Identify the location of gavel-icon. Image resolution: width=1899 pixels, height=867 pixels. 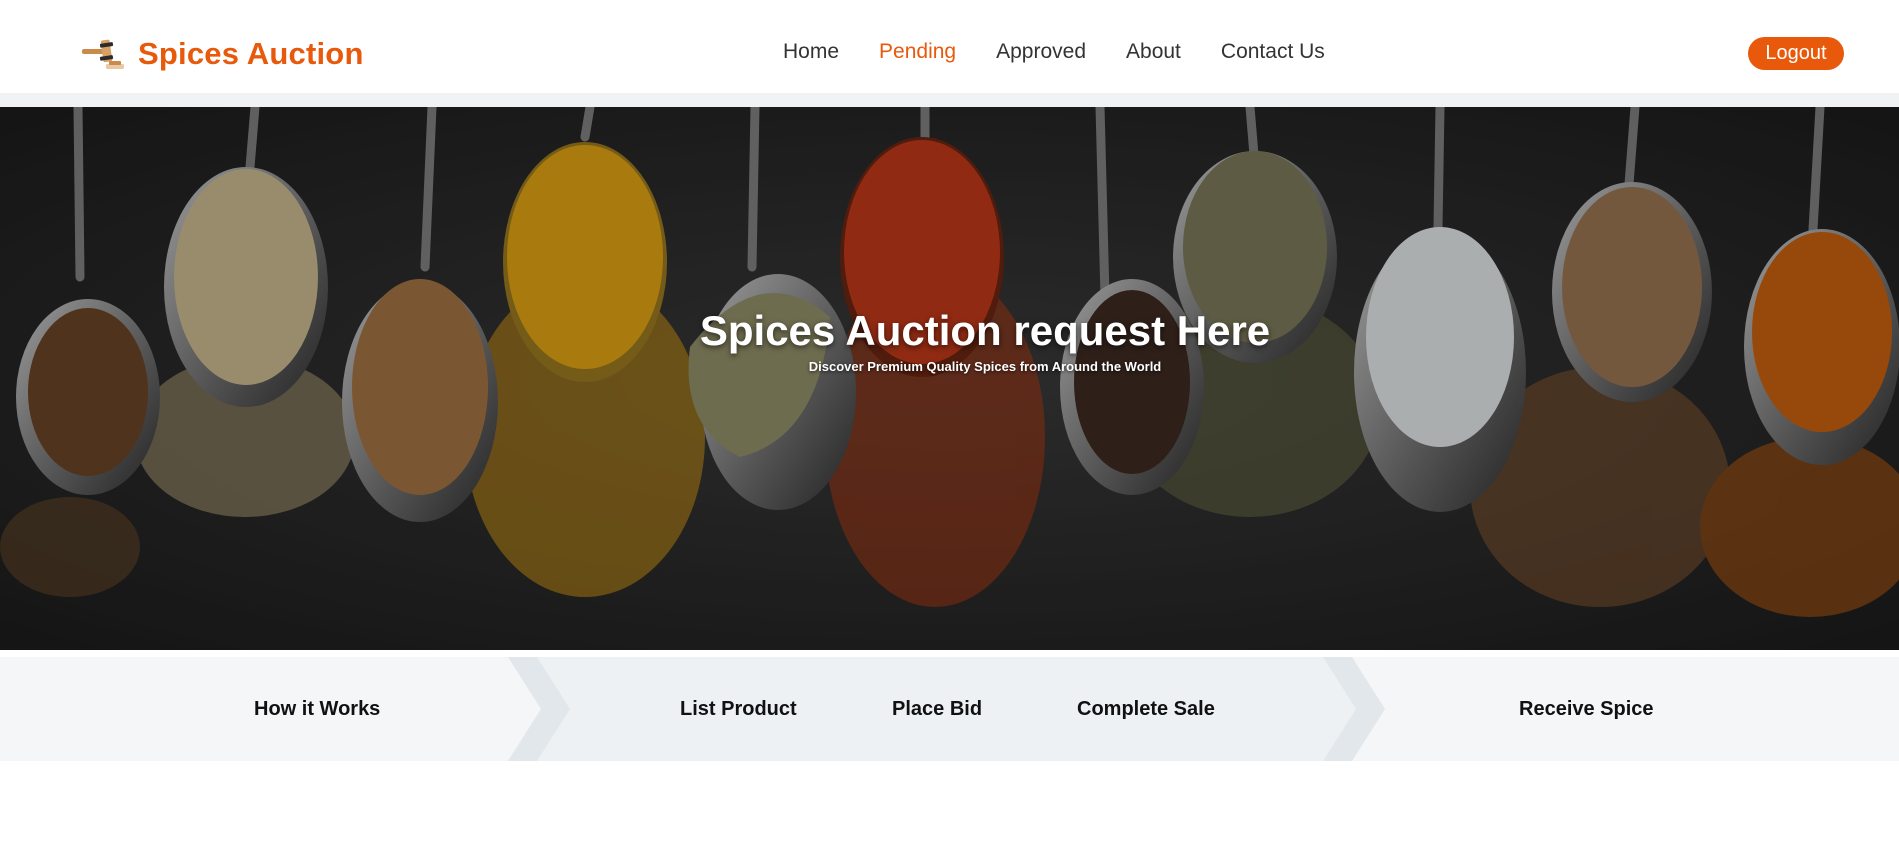
(103, 54).